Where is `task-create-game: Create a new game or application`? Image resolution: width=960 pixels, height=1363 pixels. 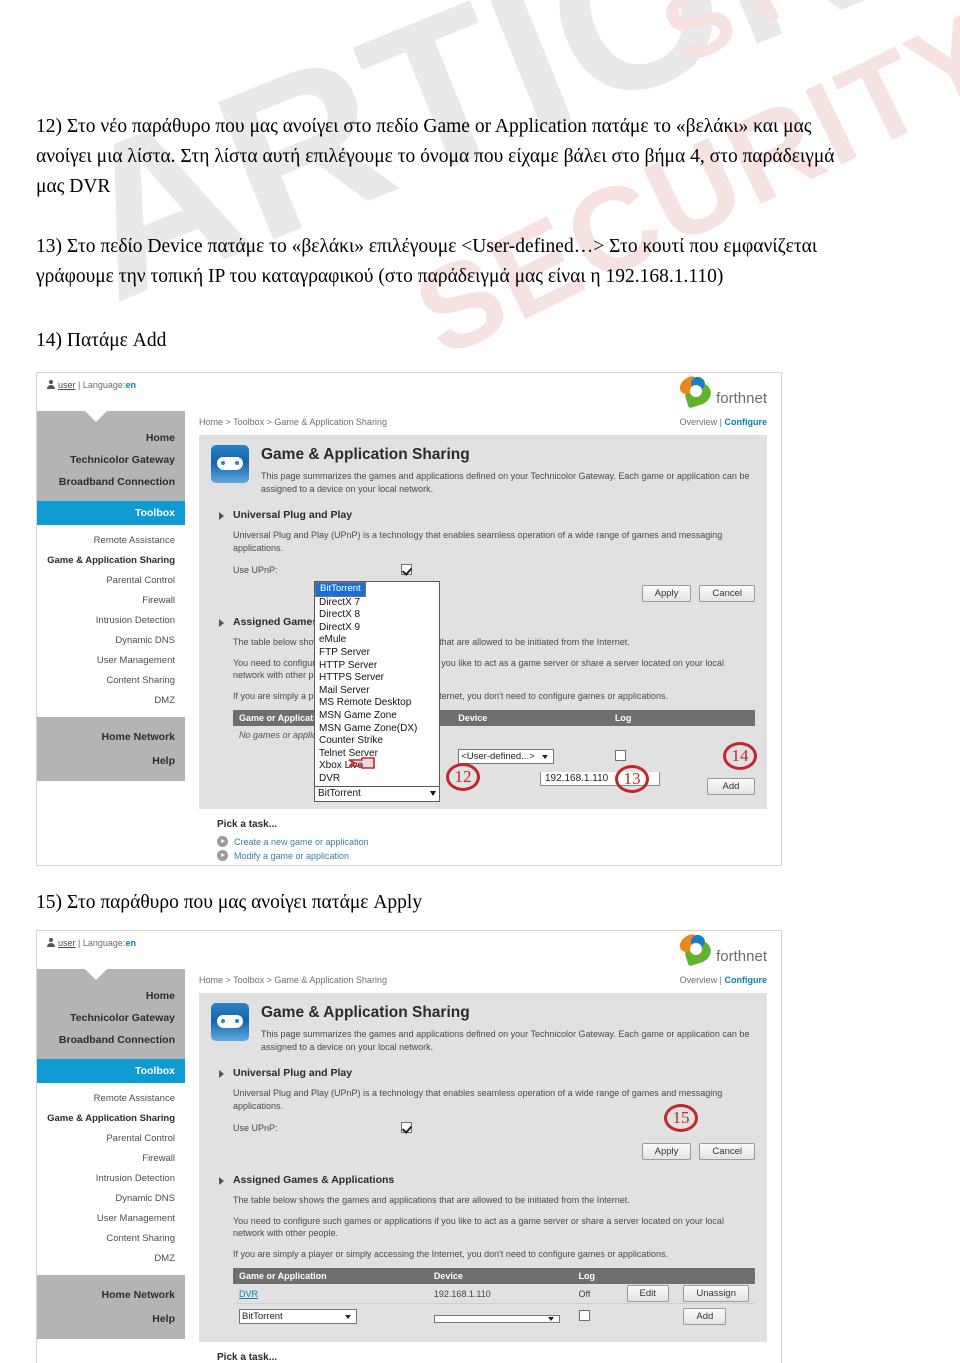
task-create-game: Create a new game or application is located at coordinates (492, 841).